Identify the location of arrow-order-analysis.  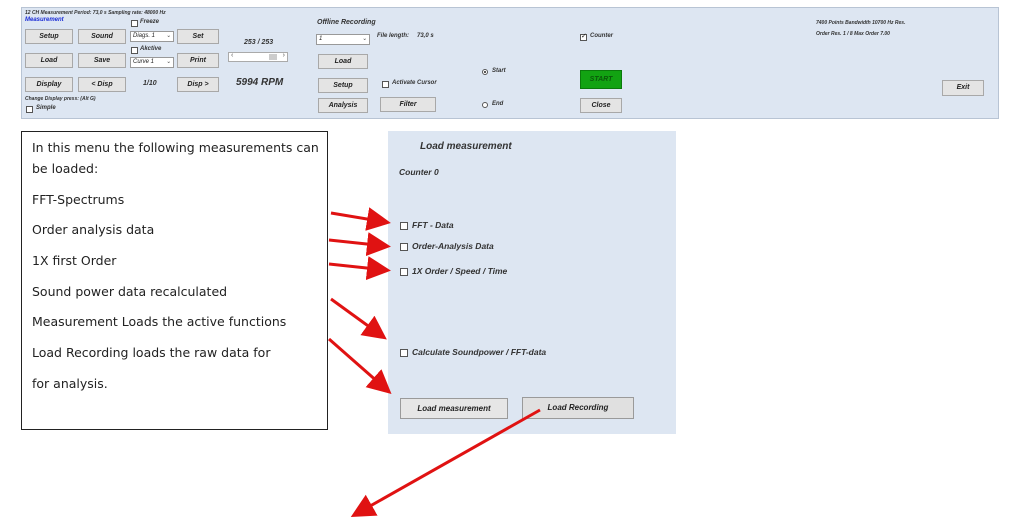
(359, 244).